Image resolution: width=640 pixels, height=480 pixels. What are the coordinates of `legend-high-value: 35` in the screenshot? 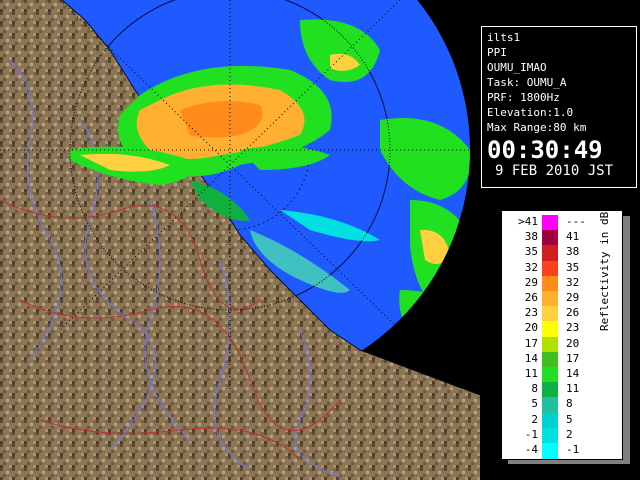 It's located at (573, 267).